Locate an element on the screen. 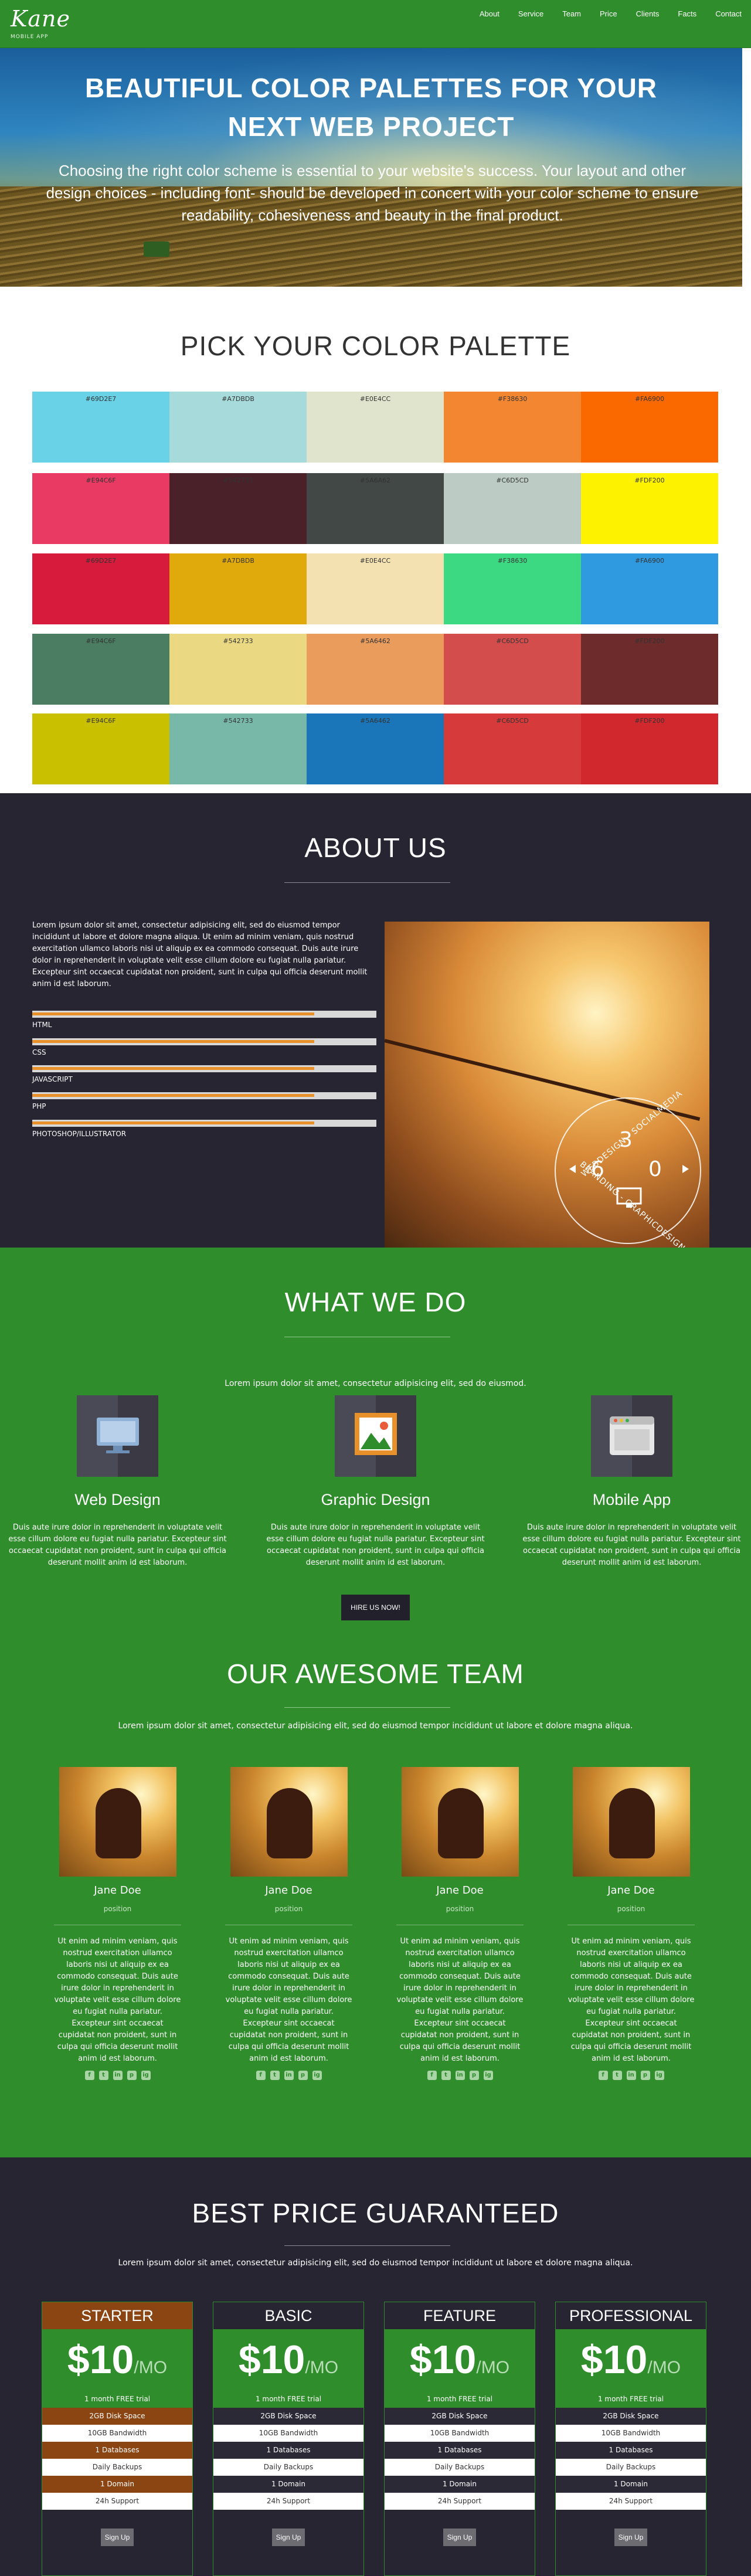 The width and height of the screenshot is (751, 2576). nav-link-clients: Clients is located at coordinates (648, 16).